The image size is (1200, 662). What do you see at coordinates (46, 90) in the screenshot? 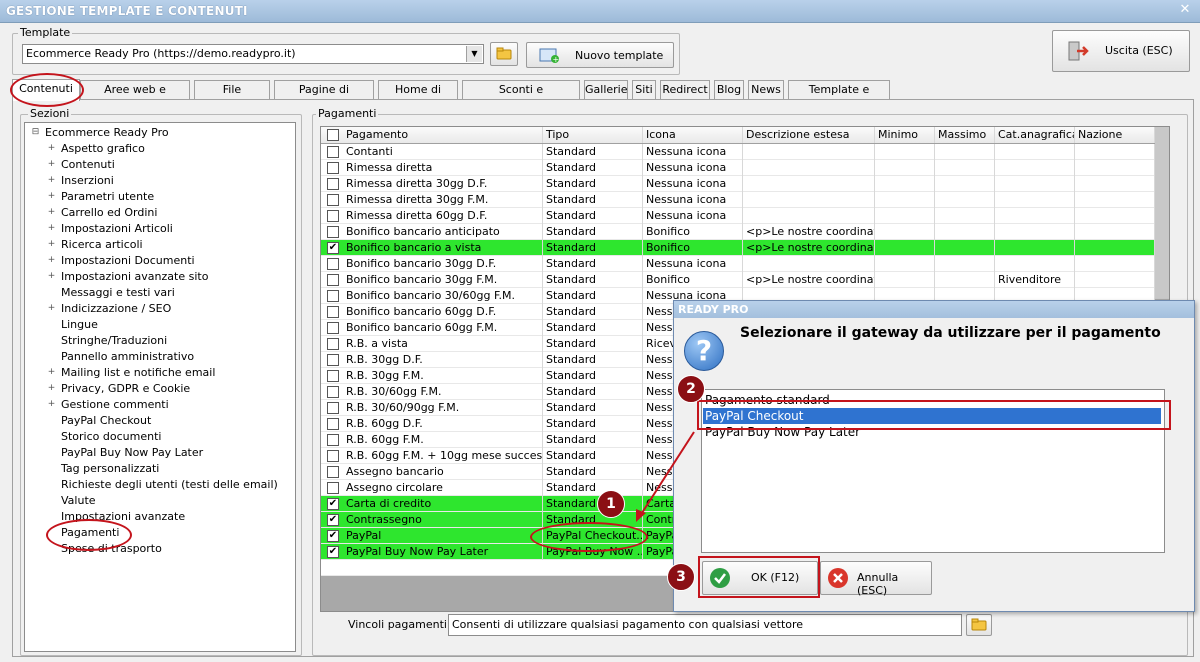
I see `tab-contenuti: Contenuti` at bounding box center [46, 90].